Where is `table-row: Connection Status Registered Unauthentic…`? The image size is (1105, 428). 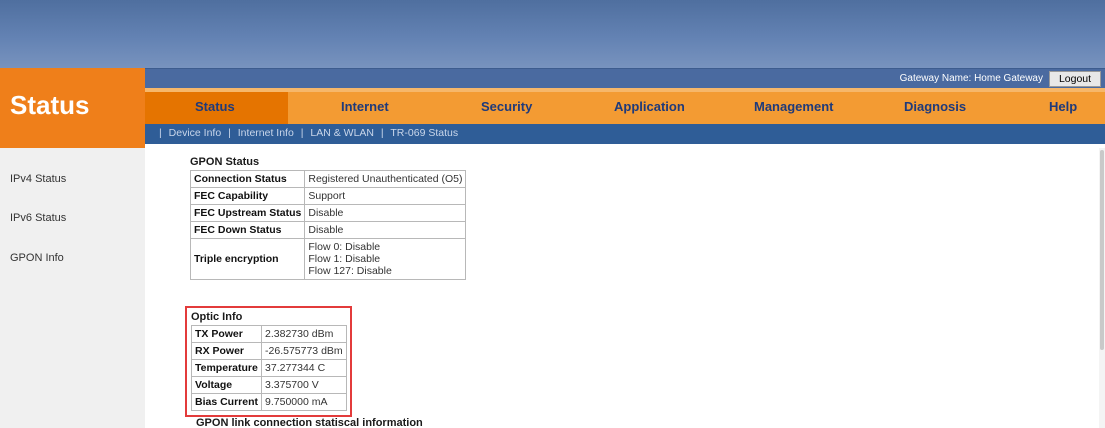 table-row: Connection Status Registered Unauthentic… is located at coordinates (328, 179).